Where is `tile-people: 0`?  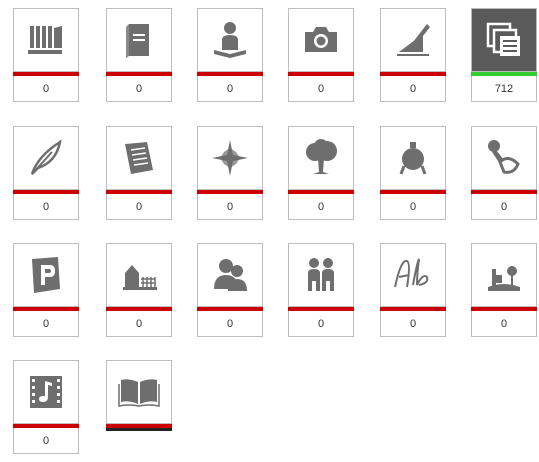
tile-people: 0 is located at coordinates (230, 290).